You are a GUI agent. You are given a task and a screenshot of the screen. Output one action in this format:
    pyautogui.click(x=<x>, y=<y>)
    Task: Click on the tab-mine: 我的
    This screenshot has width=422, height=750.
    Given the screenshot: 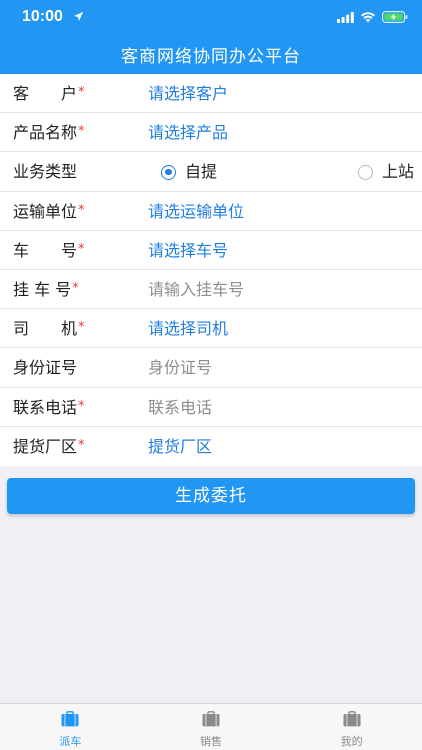 What is the action you would take?
    pyautogui.click(x=351, y=727)
    